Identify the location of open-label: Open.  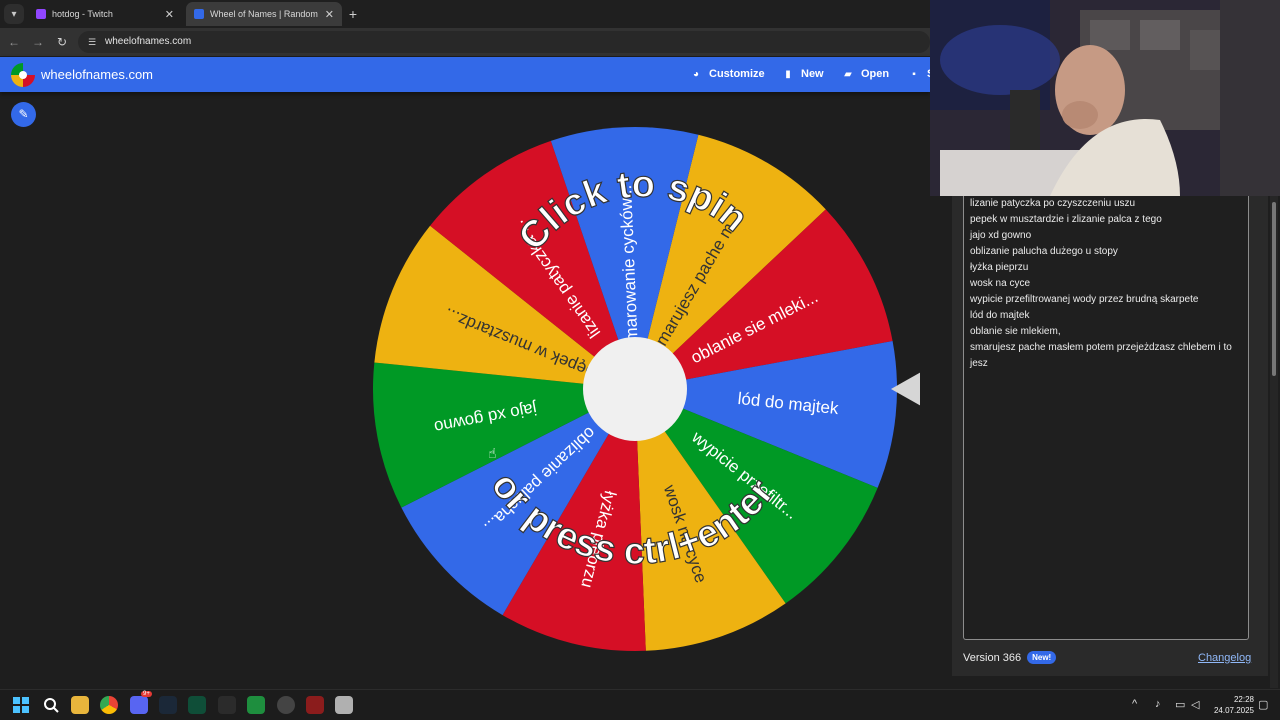
(875, 74).